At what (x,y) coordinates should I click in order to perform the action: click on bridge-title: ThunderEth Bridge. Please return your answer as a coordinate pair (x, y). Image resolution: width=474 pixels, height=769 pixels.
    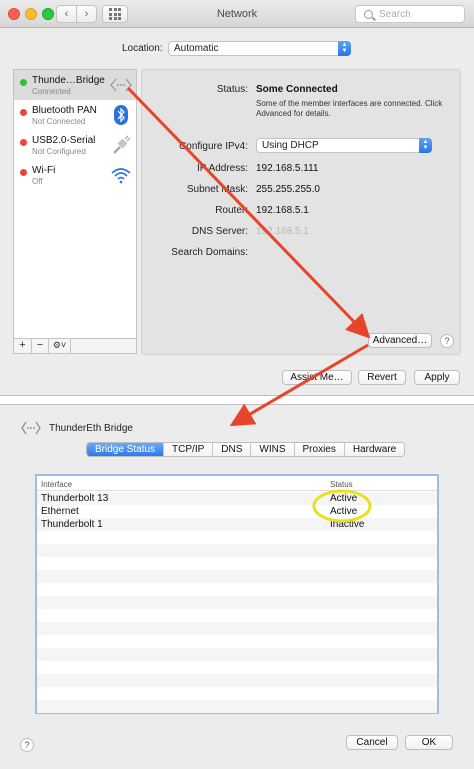
    Looking at the image, I should click on (91, 428).